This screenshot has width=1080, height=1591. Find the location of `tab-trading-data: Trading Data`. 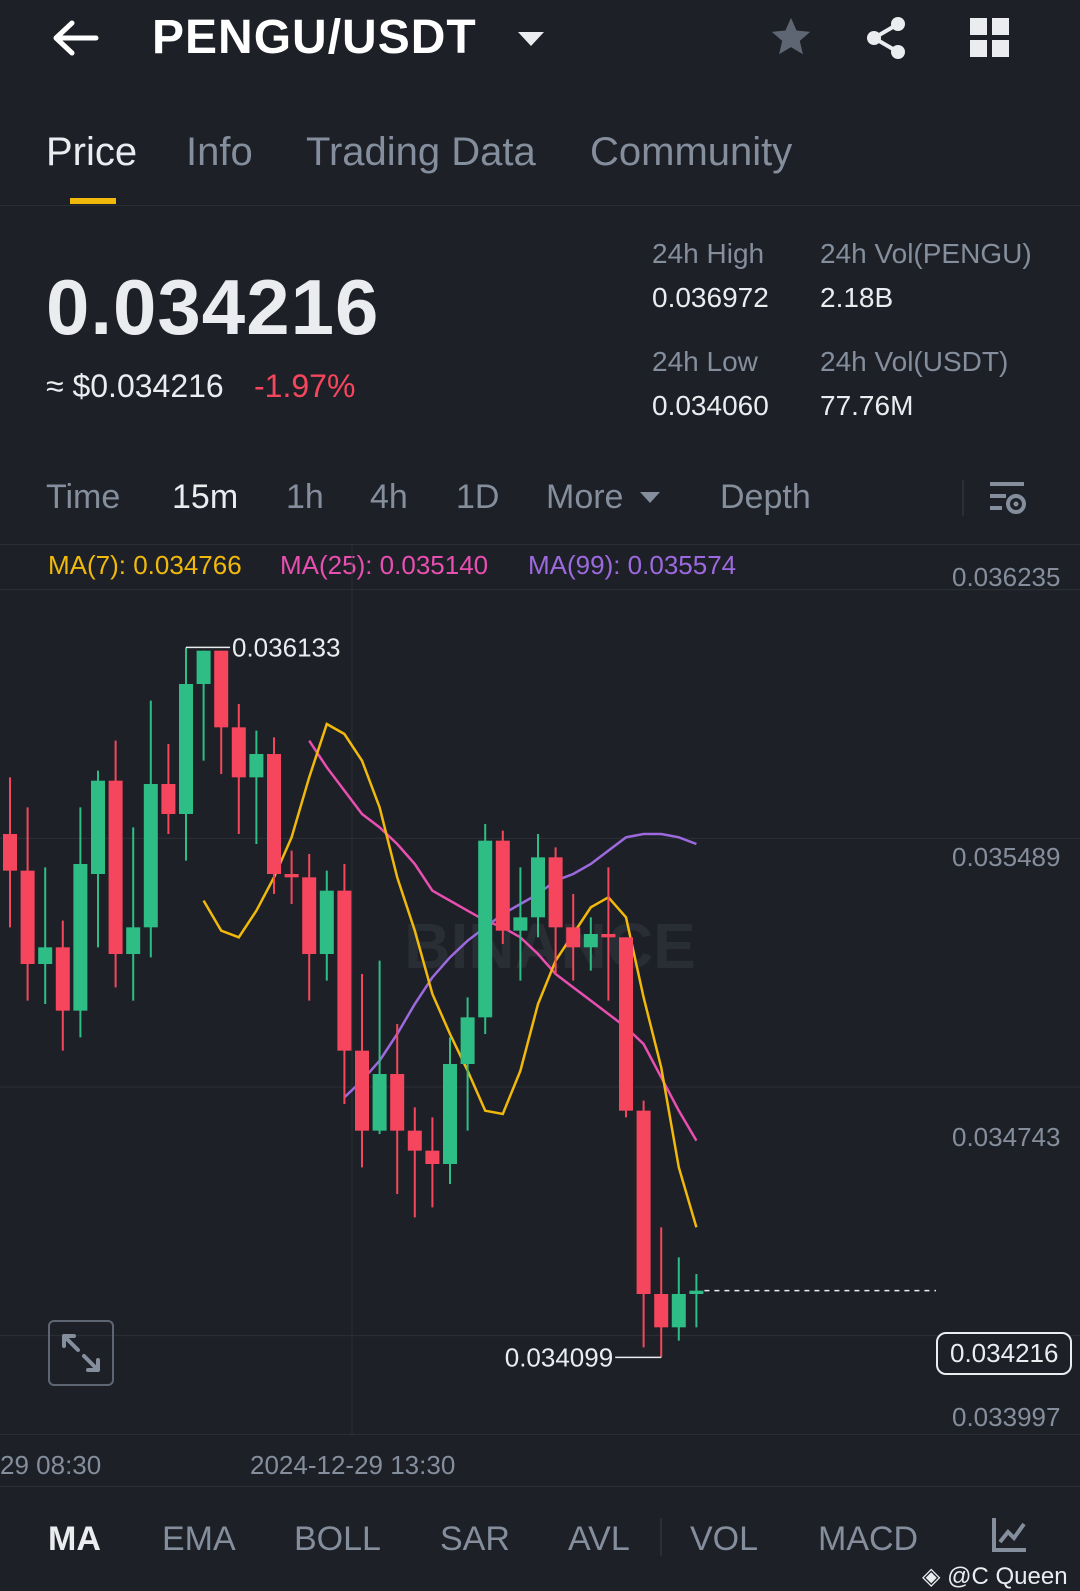

tab-trading-data: Trading Data is located at coordinates (421, 152).